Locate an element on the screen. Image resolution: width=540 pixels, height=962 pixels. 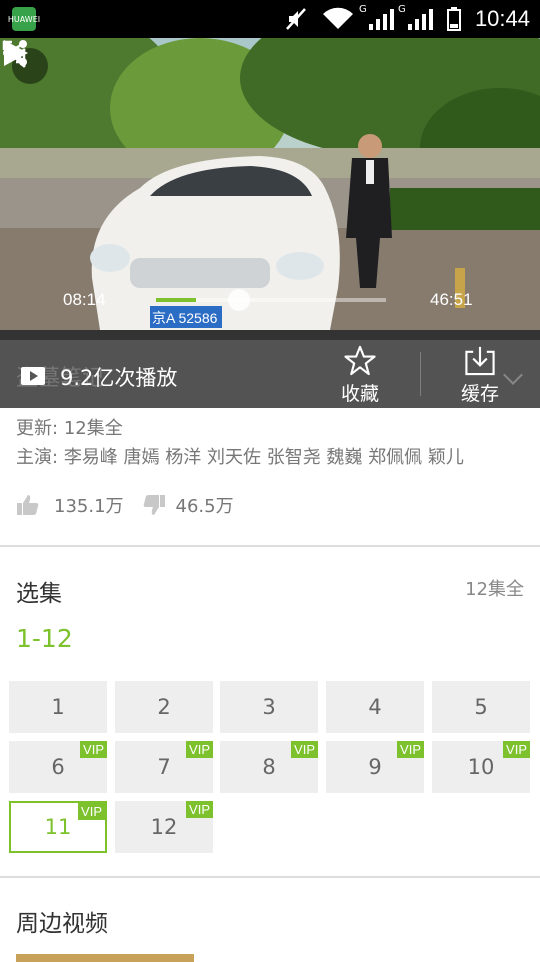
episode-button-10: 10 VIP is located at coordinates (481, 767).